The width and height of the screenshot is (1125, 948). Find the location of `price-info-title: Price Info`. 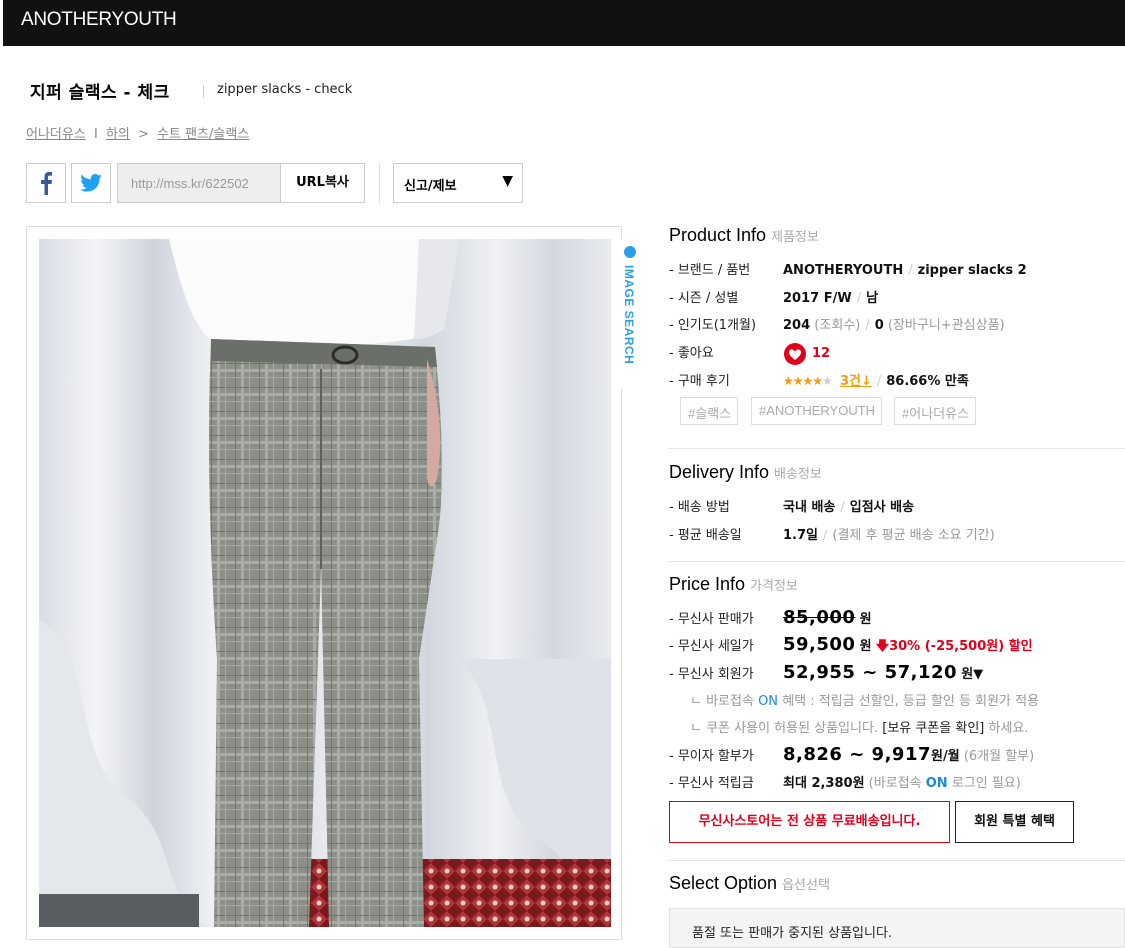

price-info-title: Price Info is located at coordinates (707, 584).